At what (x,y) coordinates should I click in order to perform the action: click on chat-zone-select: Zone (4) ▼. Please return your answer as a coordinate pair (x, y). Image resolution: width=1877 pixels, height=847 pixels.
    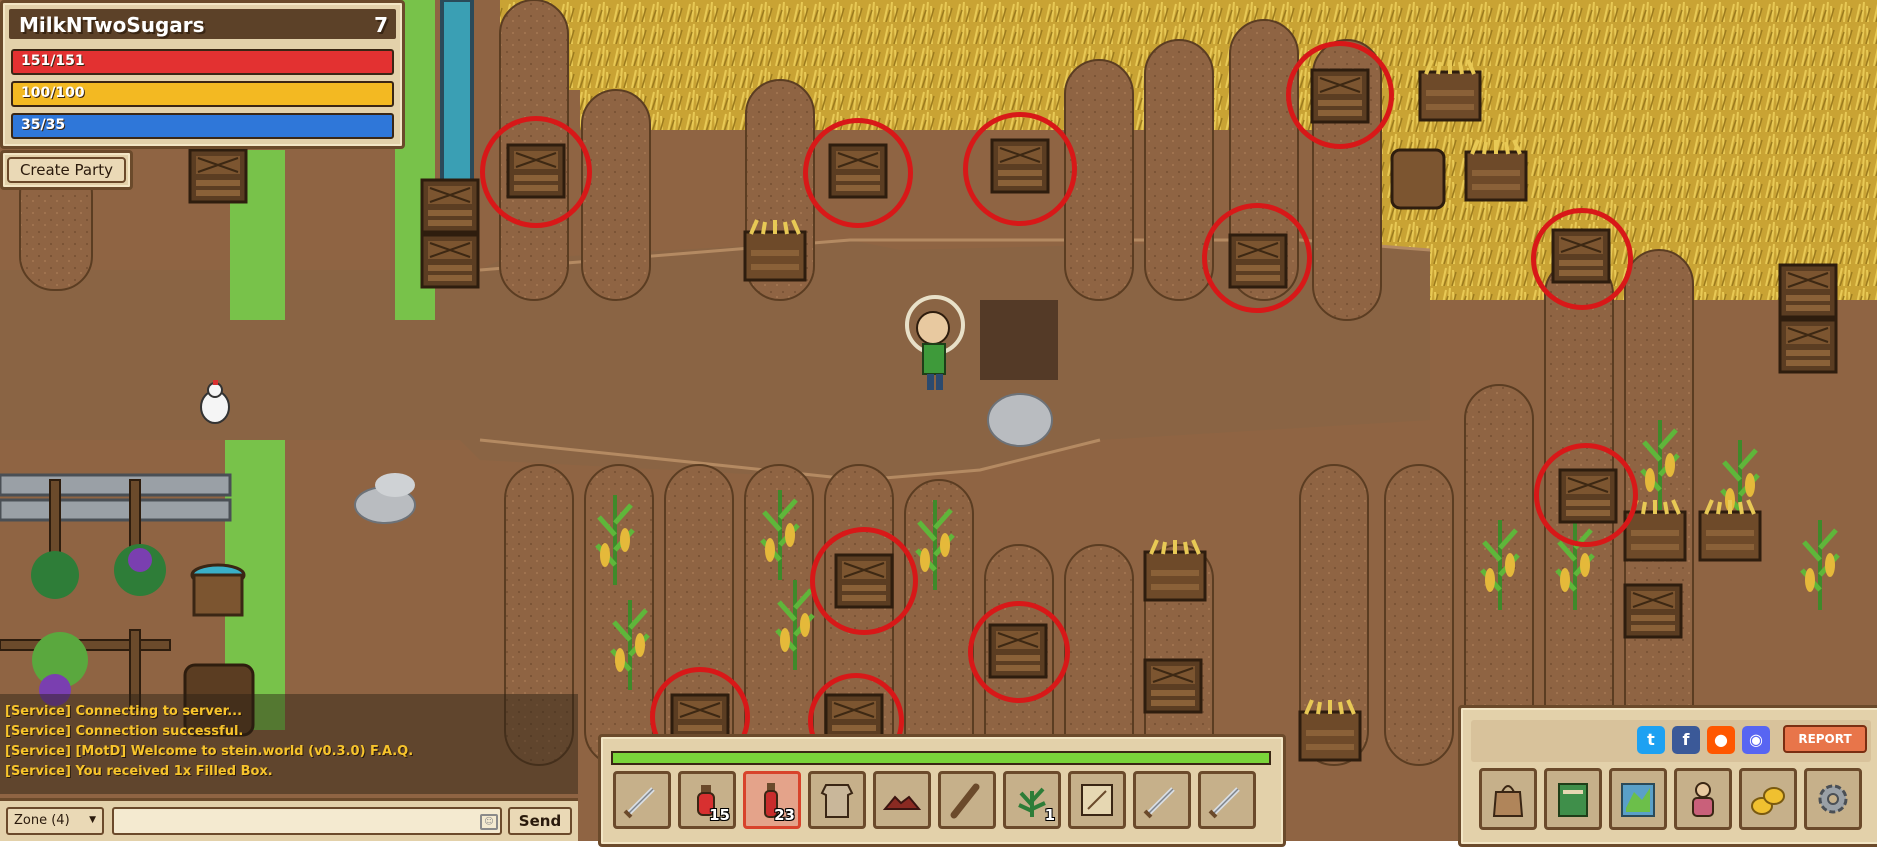
    Looking at the image, I should click on (55, 821).